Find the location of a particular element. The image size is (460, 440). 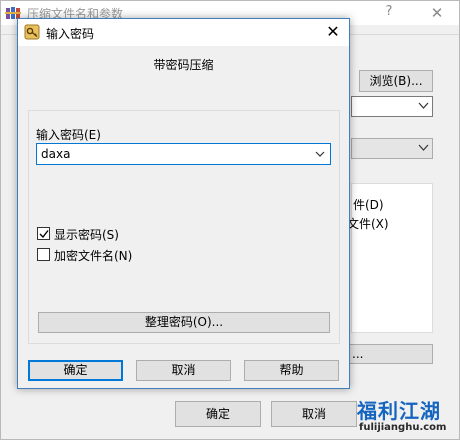

dialog-heading: 带密码压缩 is located at coordinates (183, 65).